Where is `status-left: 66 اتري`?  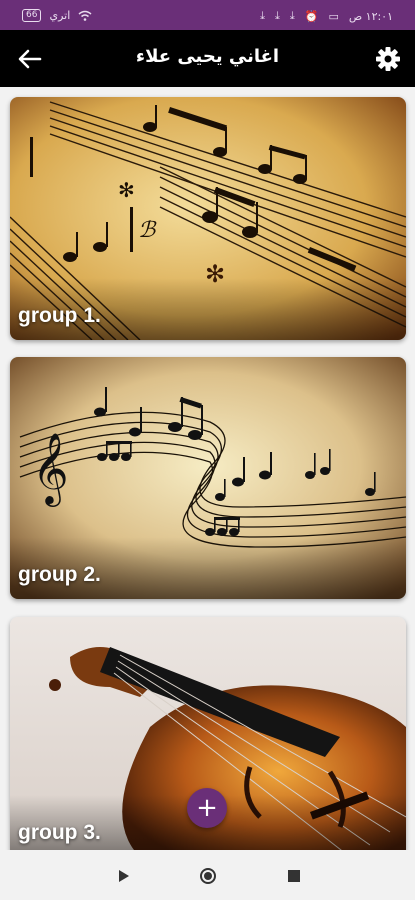
status-left: 66 اتري is located at coordinates (57, 15).